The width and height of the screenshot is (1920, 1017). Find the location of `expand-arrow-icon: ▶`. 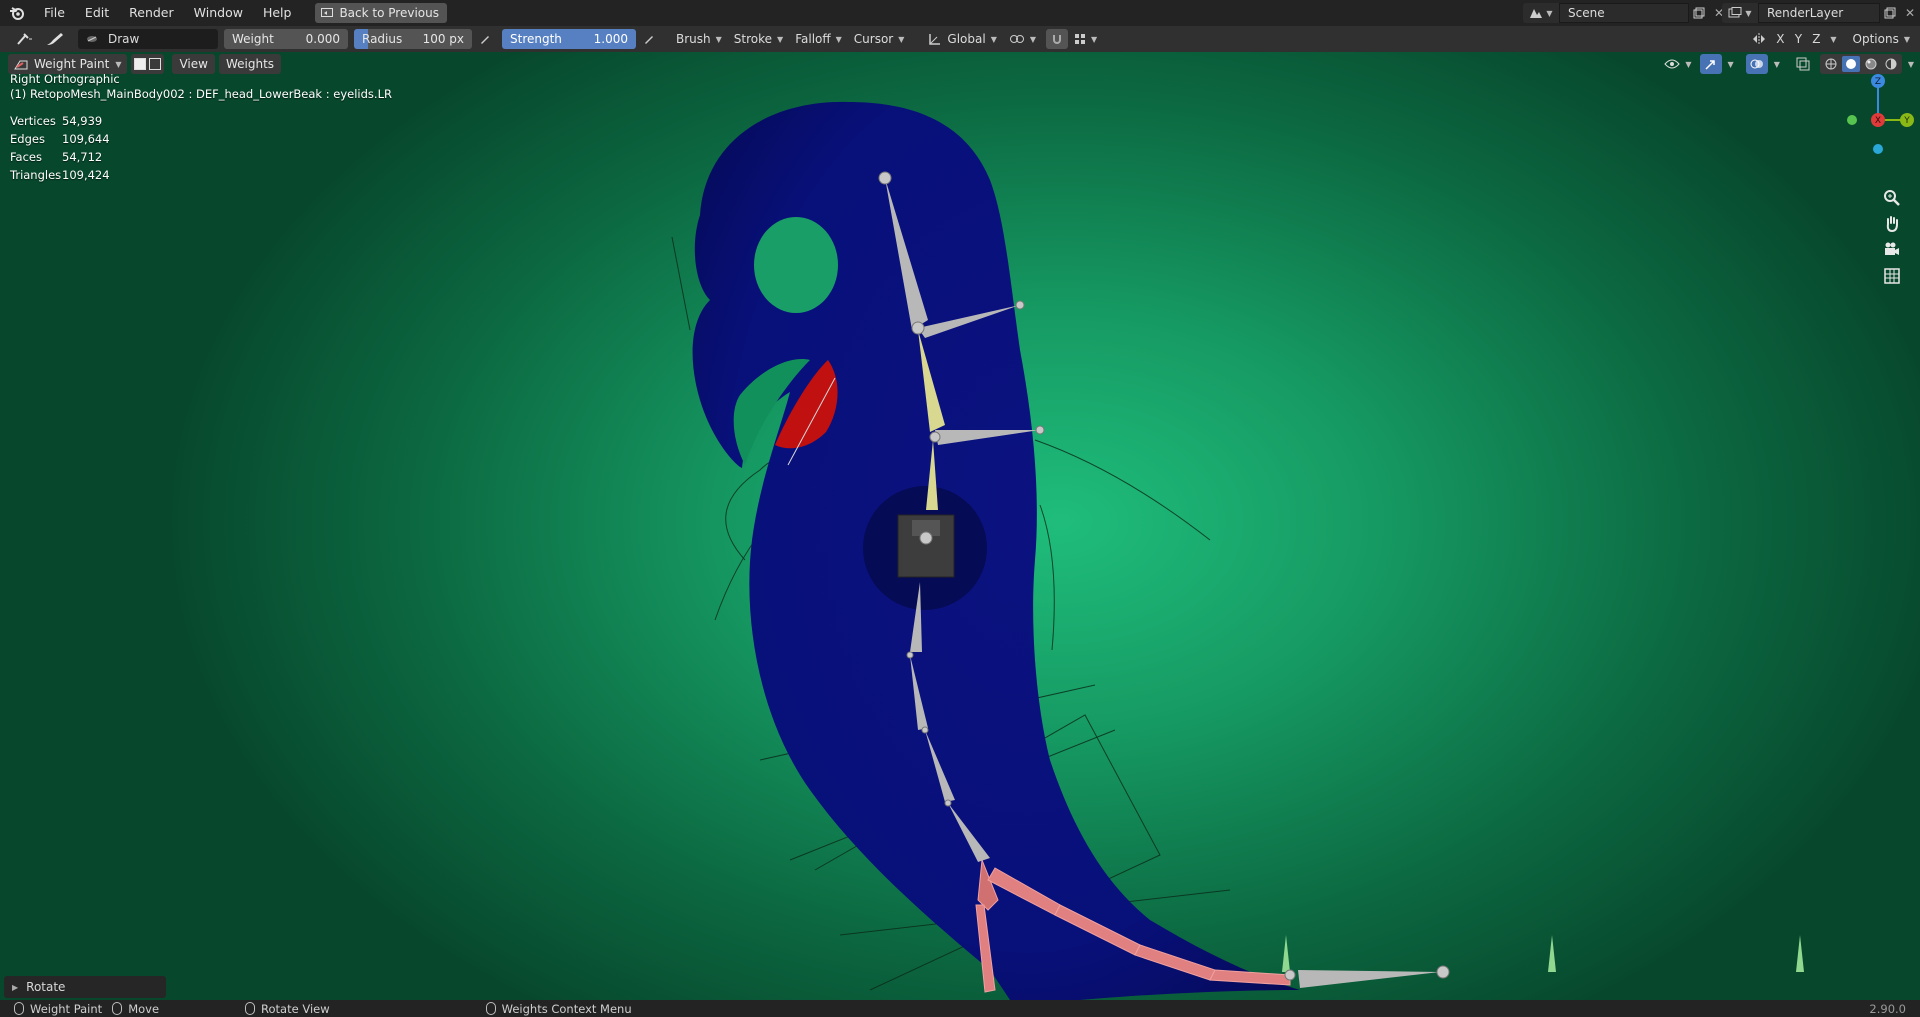

expand-arrow-icon: ▶ is located at coordinates (15, 987).